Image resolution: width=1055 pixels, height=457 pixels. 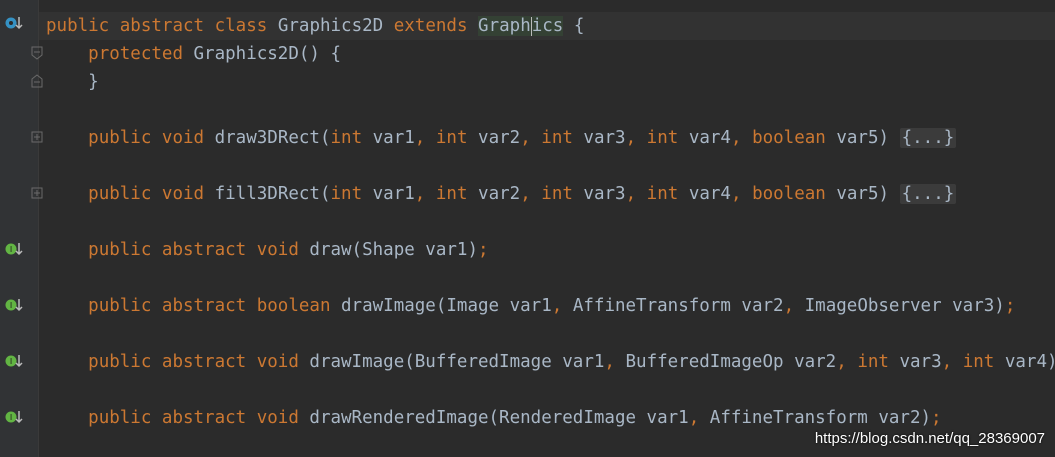 I want to click on code-token: {, so click(x=574, y=26).